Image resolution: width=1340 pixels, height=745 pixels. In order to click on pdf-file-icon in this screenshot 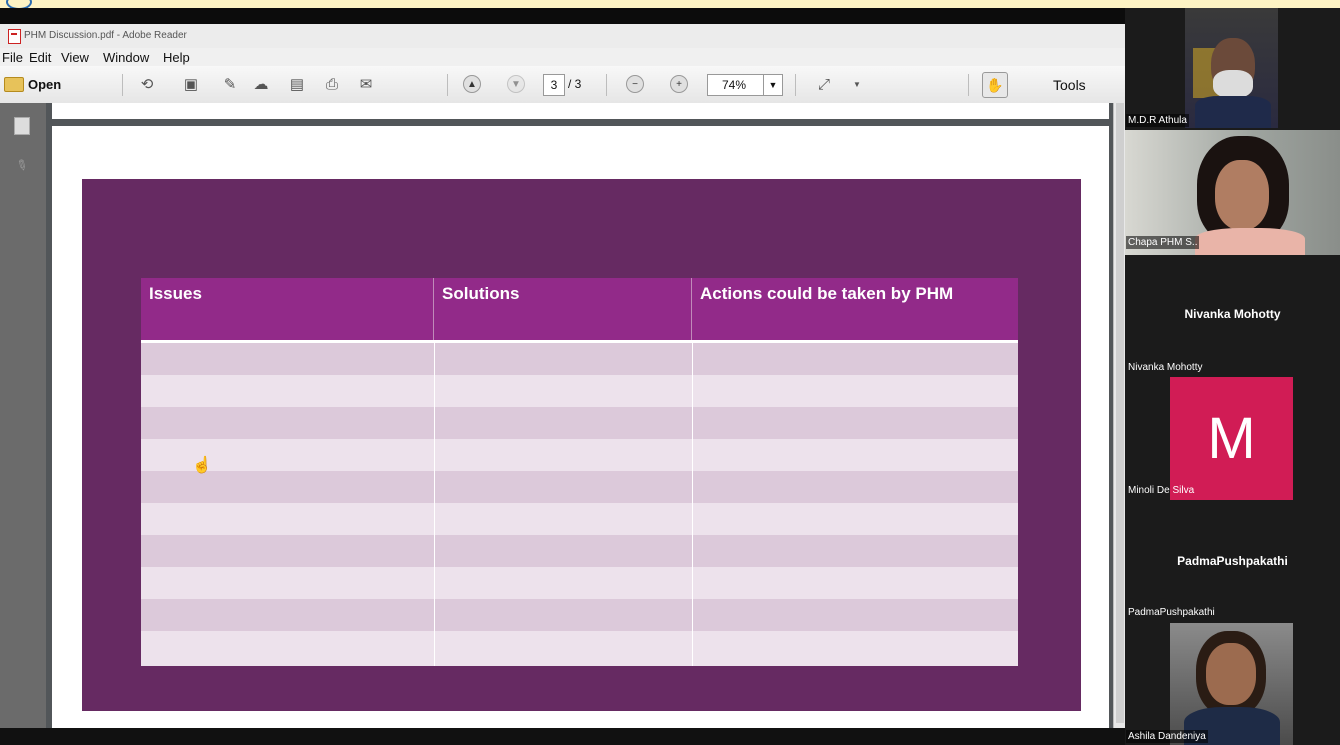, I will do `click(14, 36)`.